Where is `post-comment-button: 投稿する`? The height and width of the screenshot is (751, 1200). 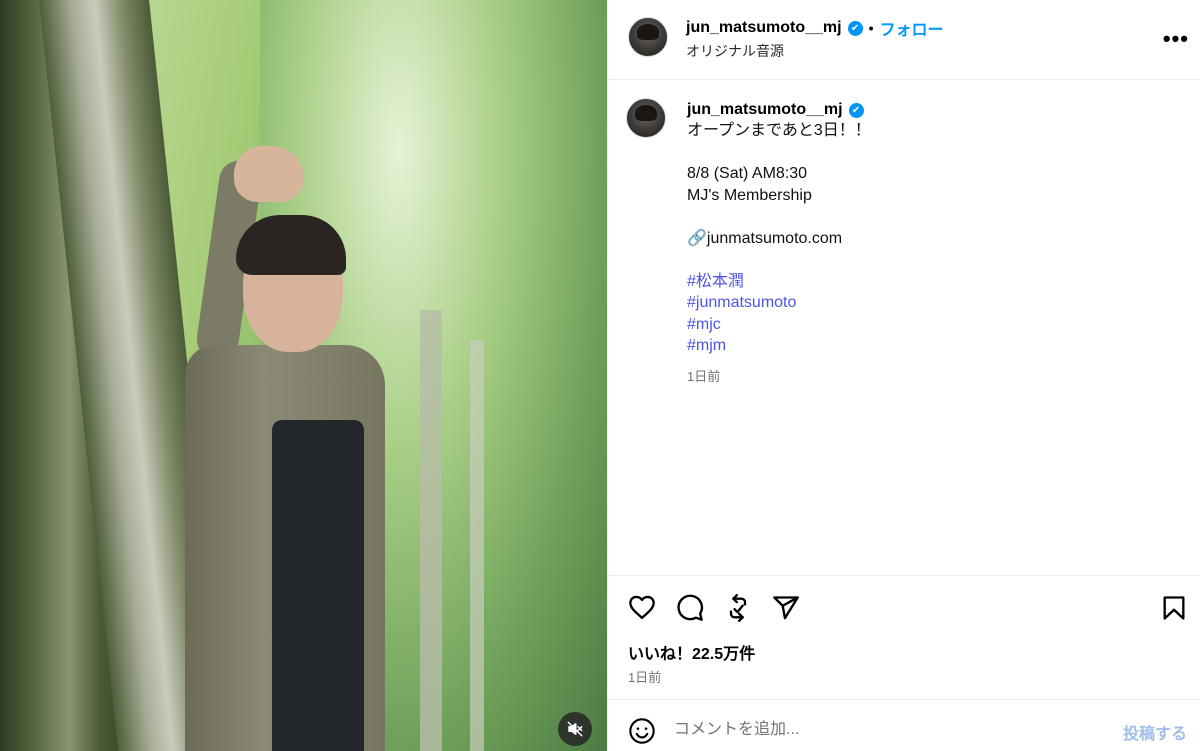
post-comment-button: 投稿する is located at coordinates (1155, 732).